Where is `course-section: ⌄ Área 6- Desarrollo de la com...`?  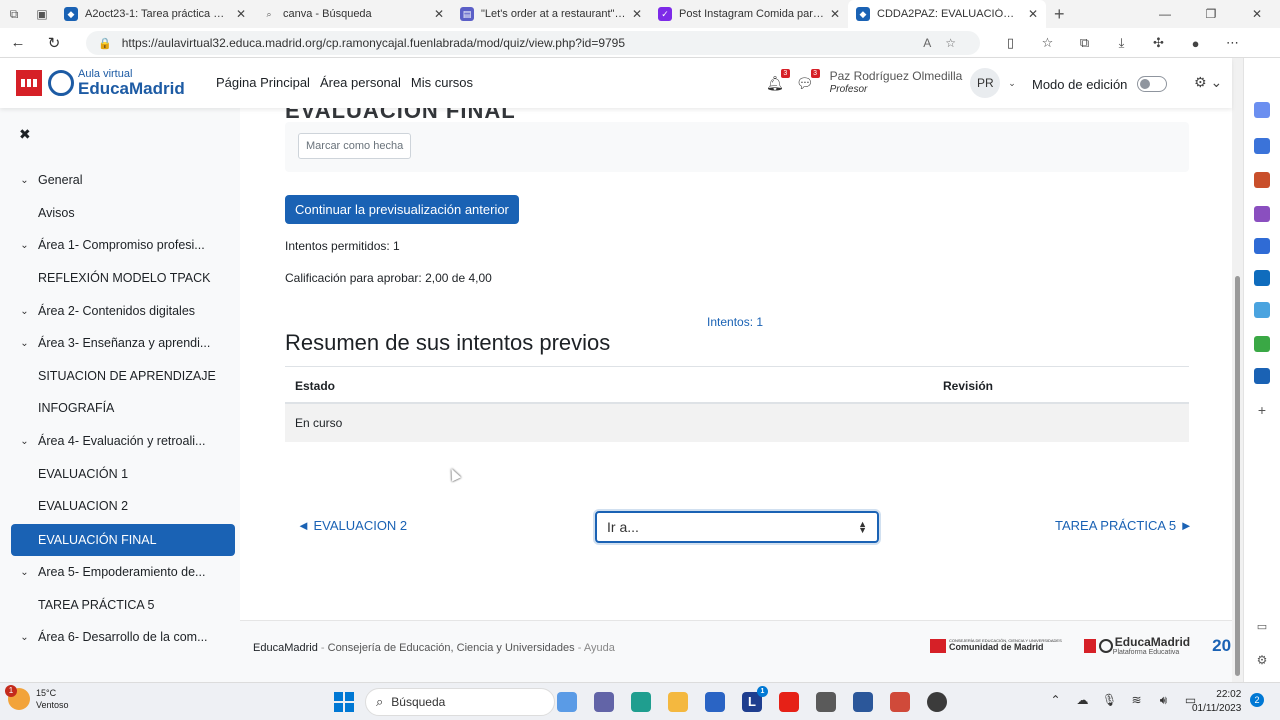
course-section: ⌄ Área 6- Desarrollo de la com... is located at coordinates (123, 637).